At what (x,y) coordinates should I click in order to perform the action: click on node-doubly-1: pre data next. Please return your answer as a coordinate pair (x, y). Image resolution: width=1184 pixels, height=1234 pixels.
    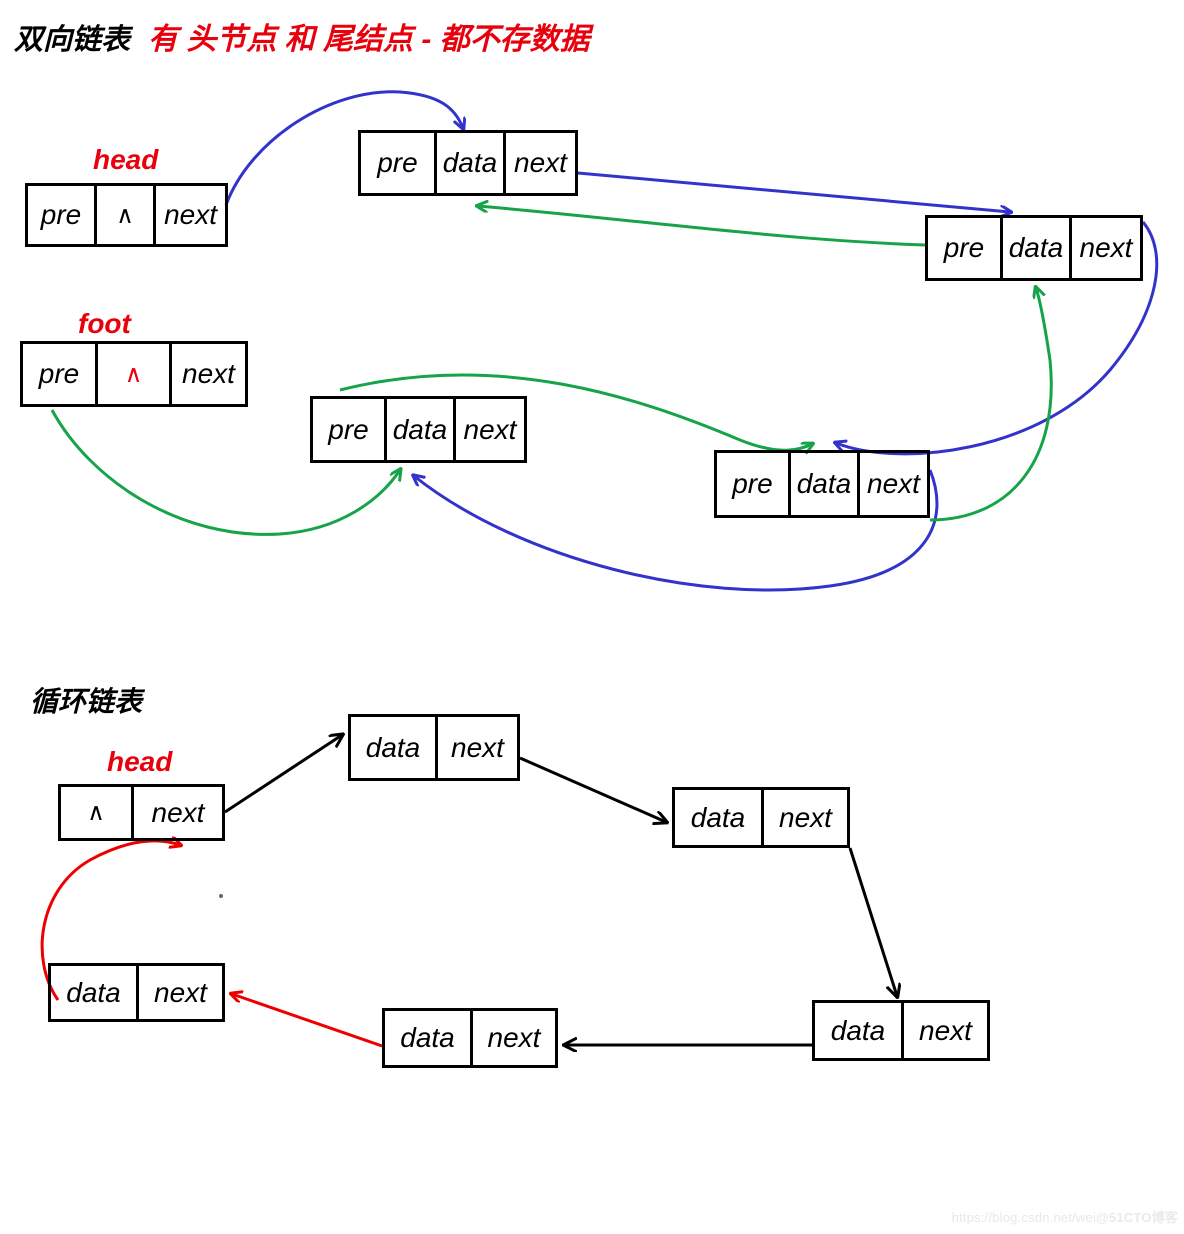
    Looking at the image, I should click on (468, 163).